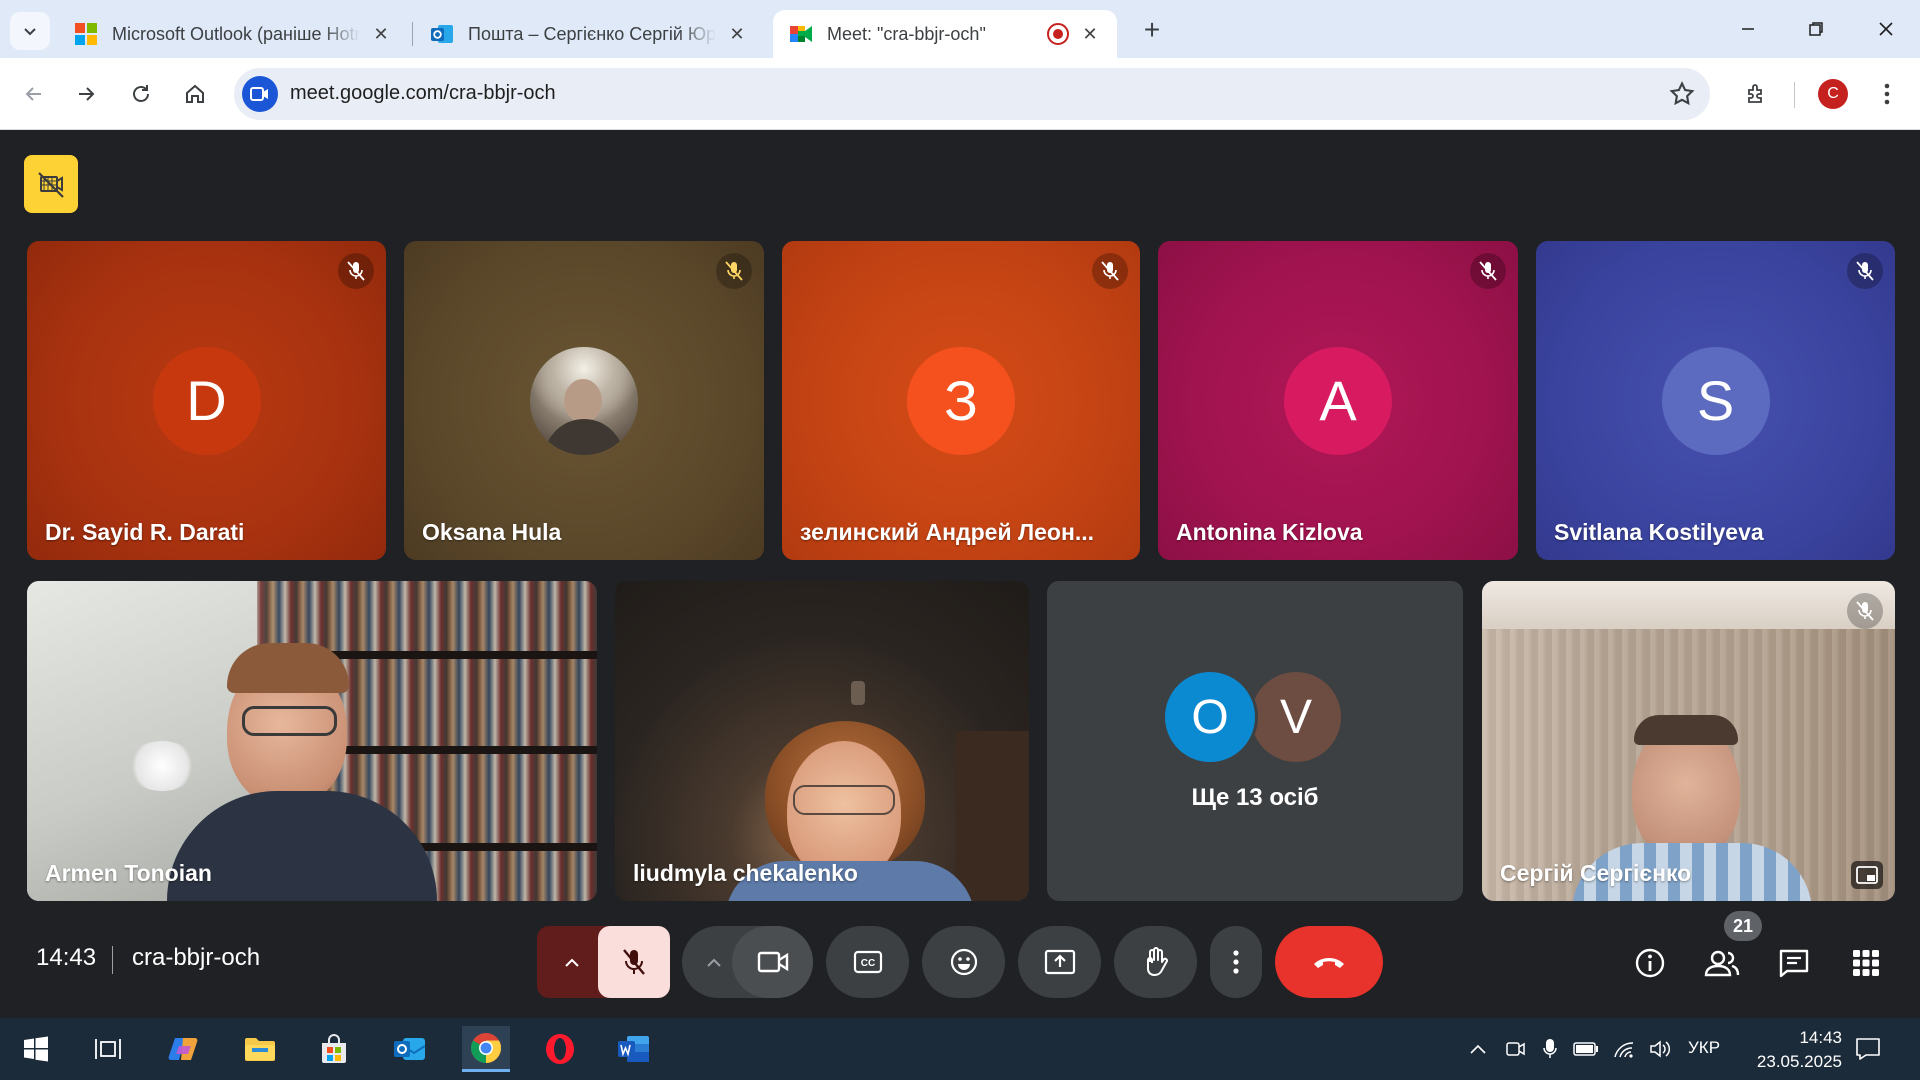  Describe the element at coordinates (289, 721) in the screenshot. I see `participant-glasses` at that location.